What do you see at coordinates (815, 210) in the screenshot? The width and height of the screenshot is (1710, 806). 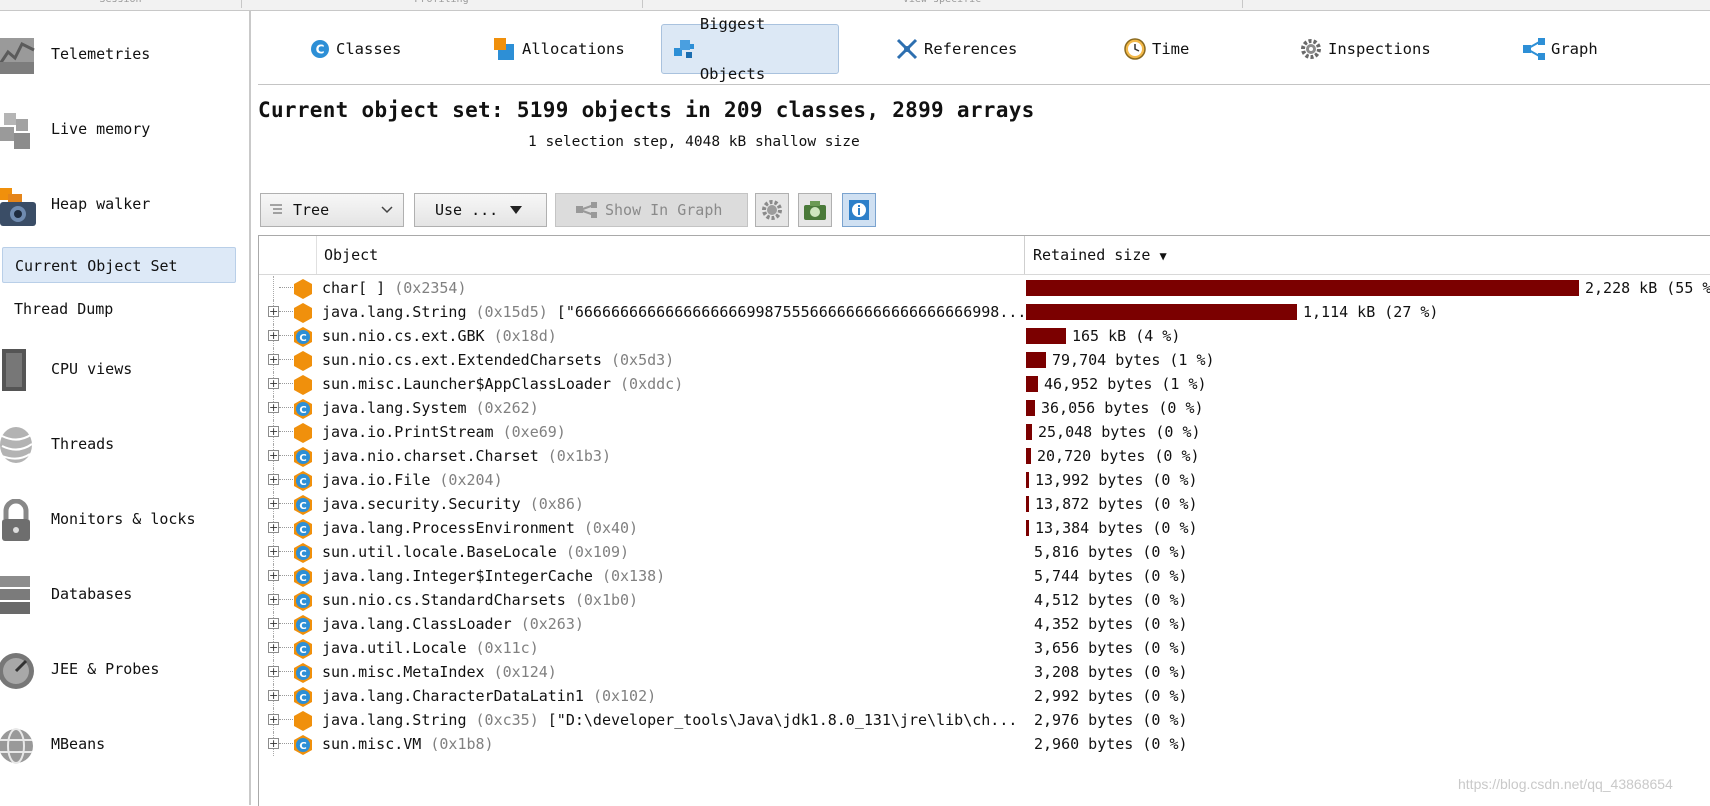 I see `snapshot-button` at bounding box center [815, 210].